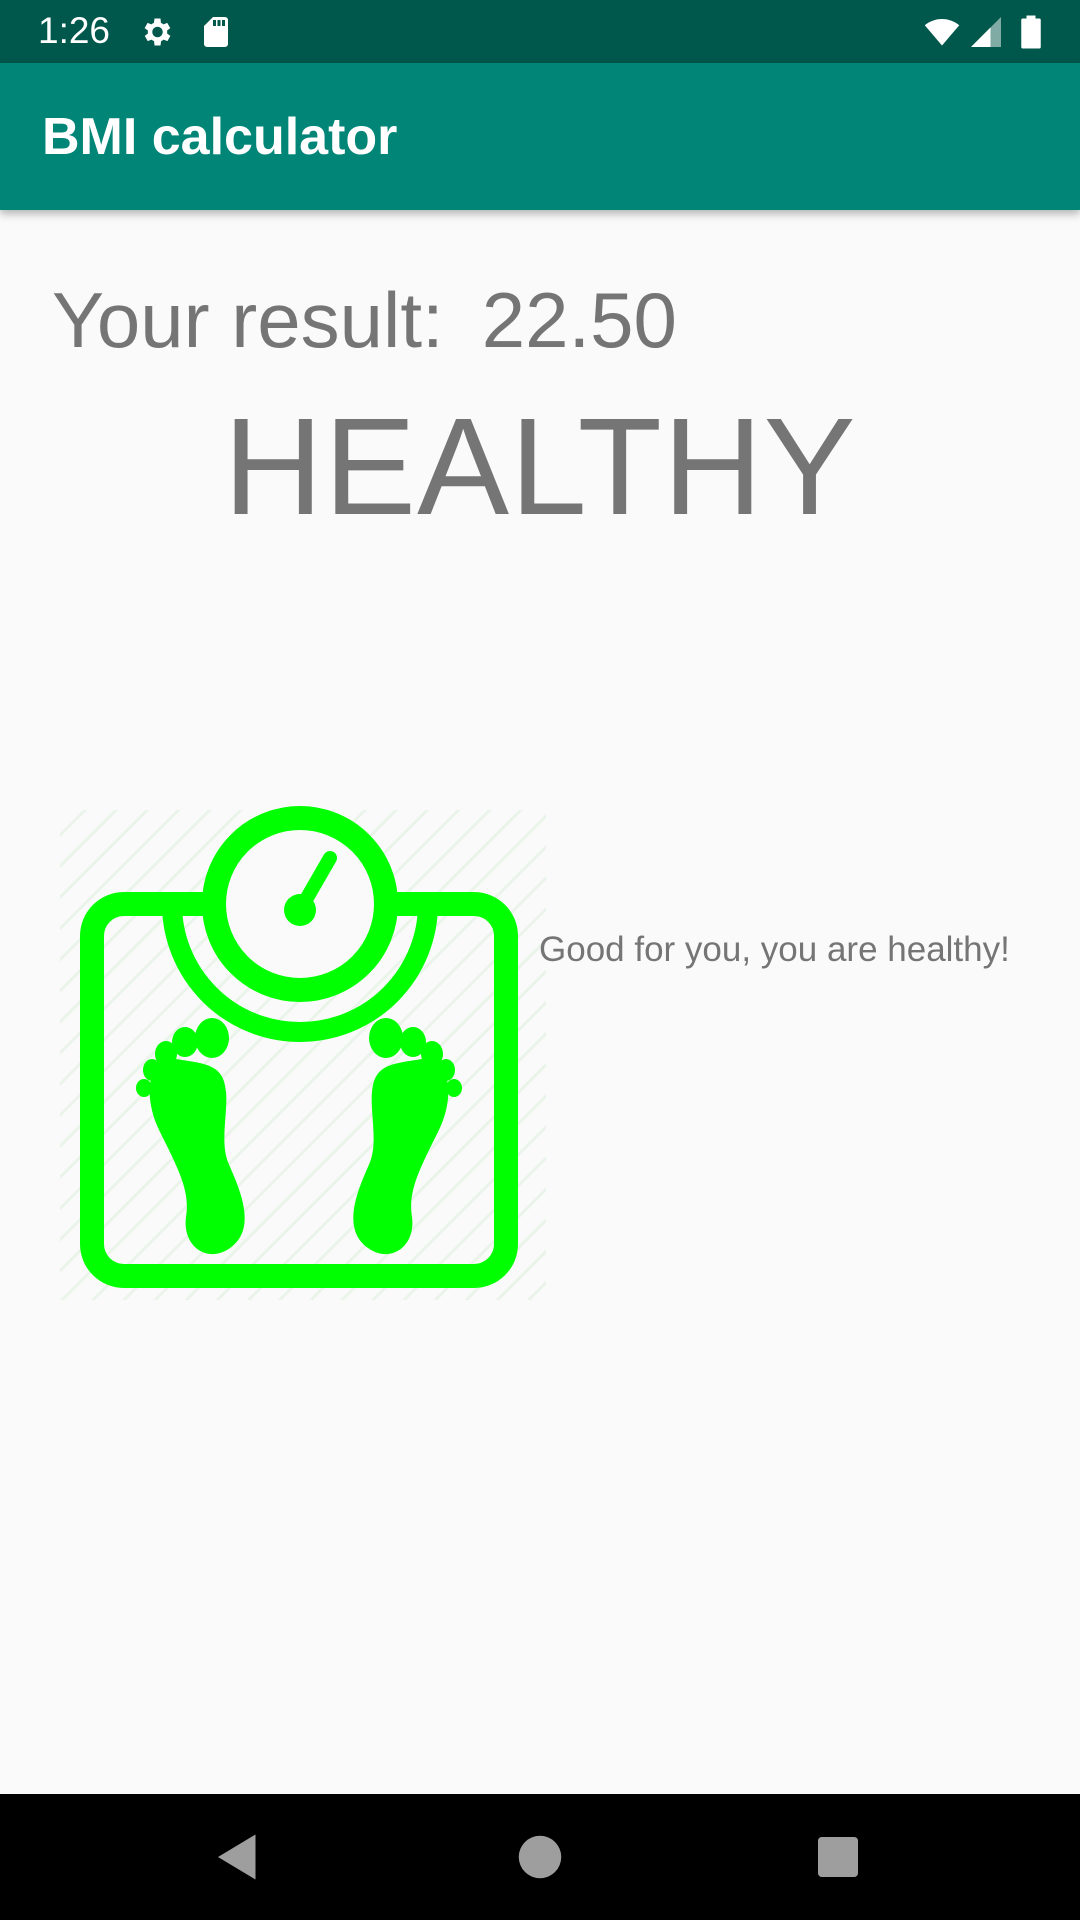  I want to click on bathroom-scale-icon, so click(303, 1052).